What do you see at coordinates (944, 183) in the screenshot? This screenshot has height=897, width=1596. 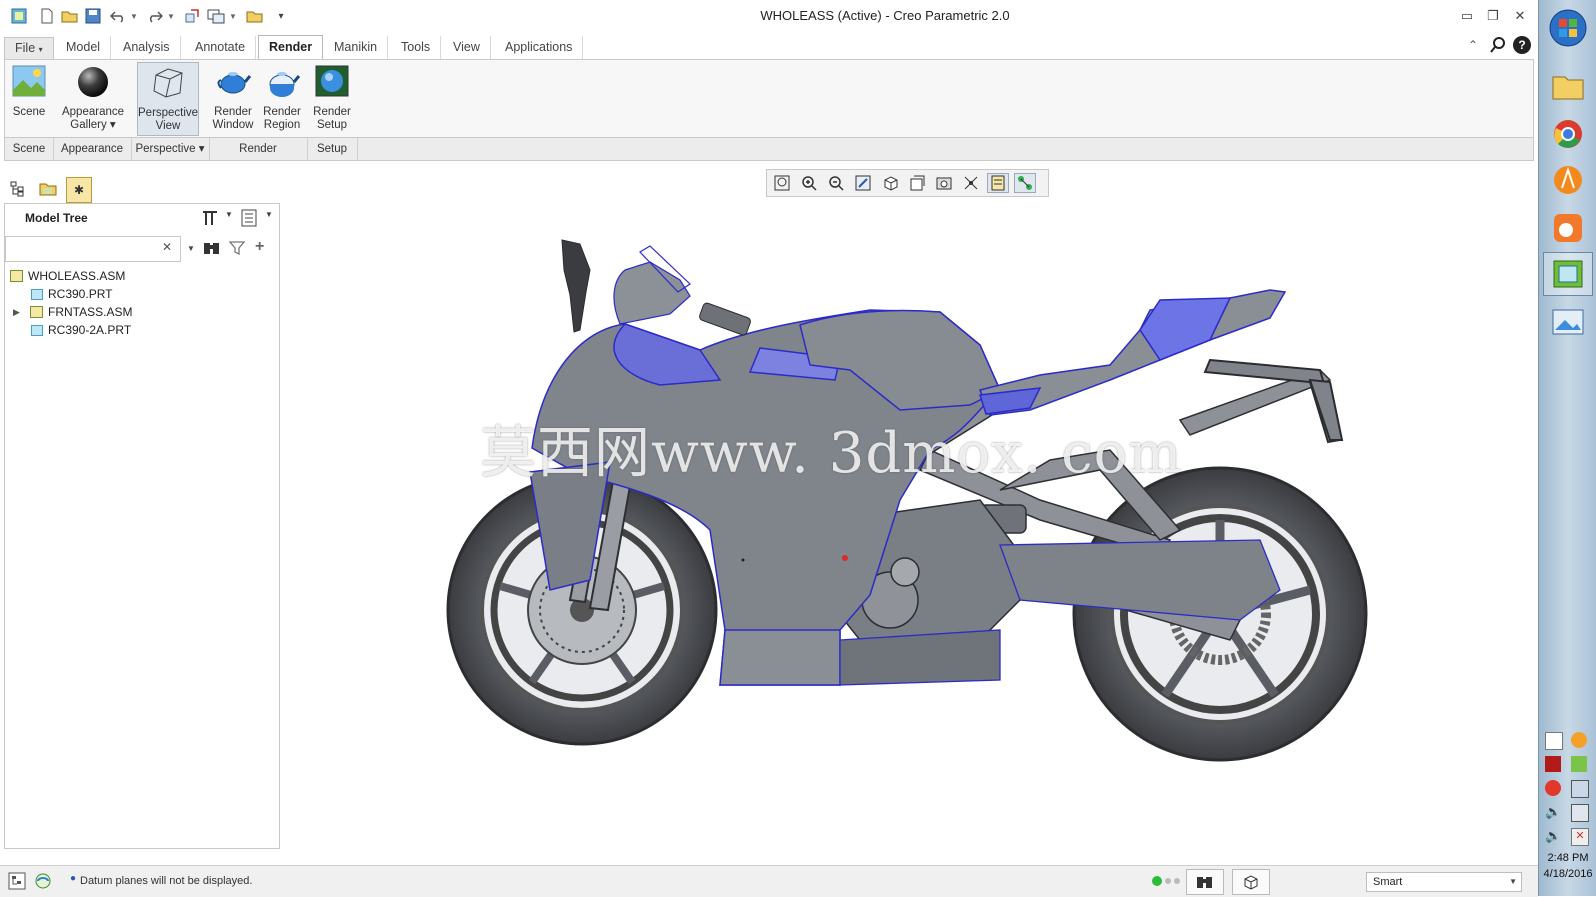 I see `view-manager-icon` at bounding box center [944, 183].